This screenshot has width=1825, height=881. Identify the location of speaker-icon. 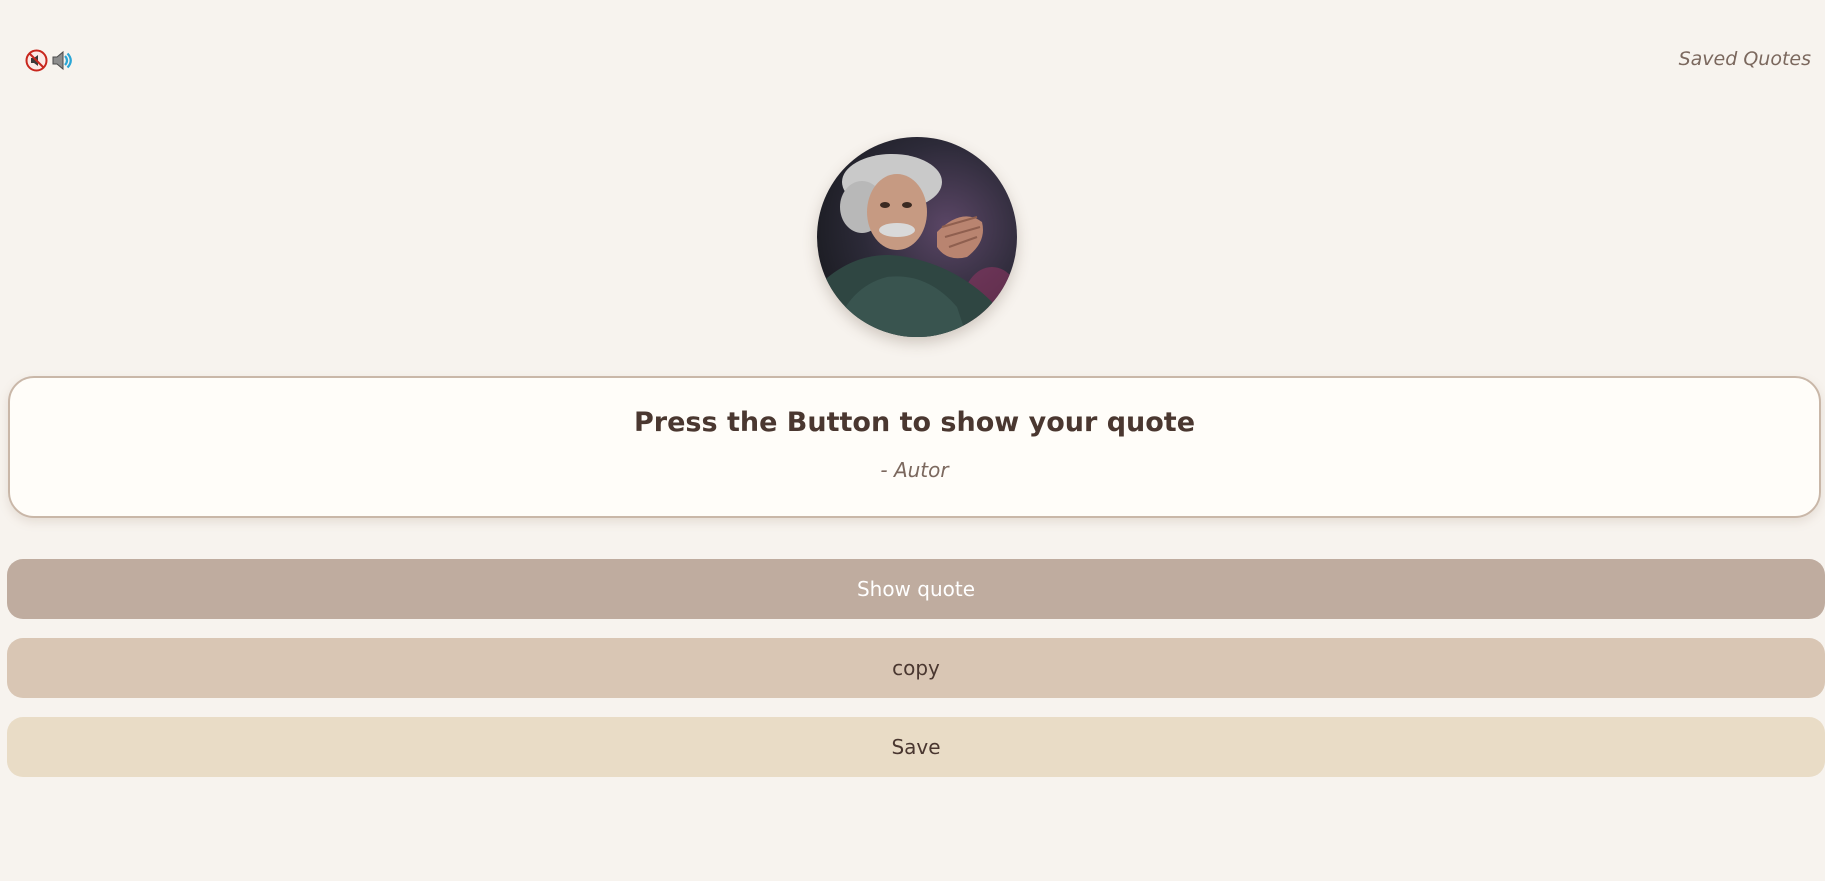
(62, 60).